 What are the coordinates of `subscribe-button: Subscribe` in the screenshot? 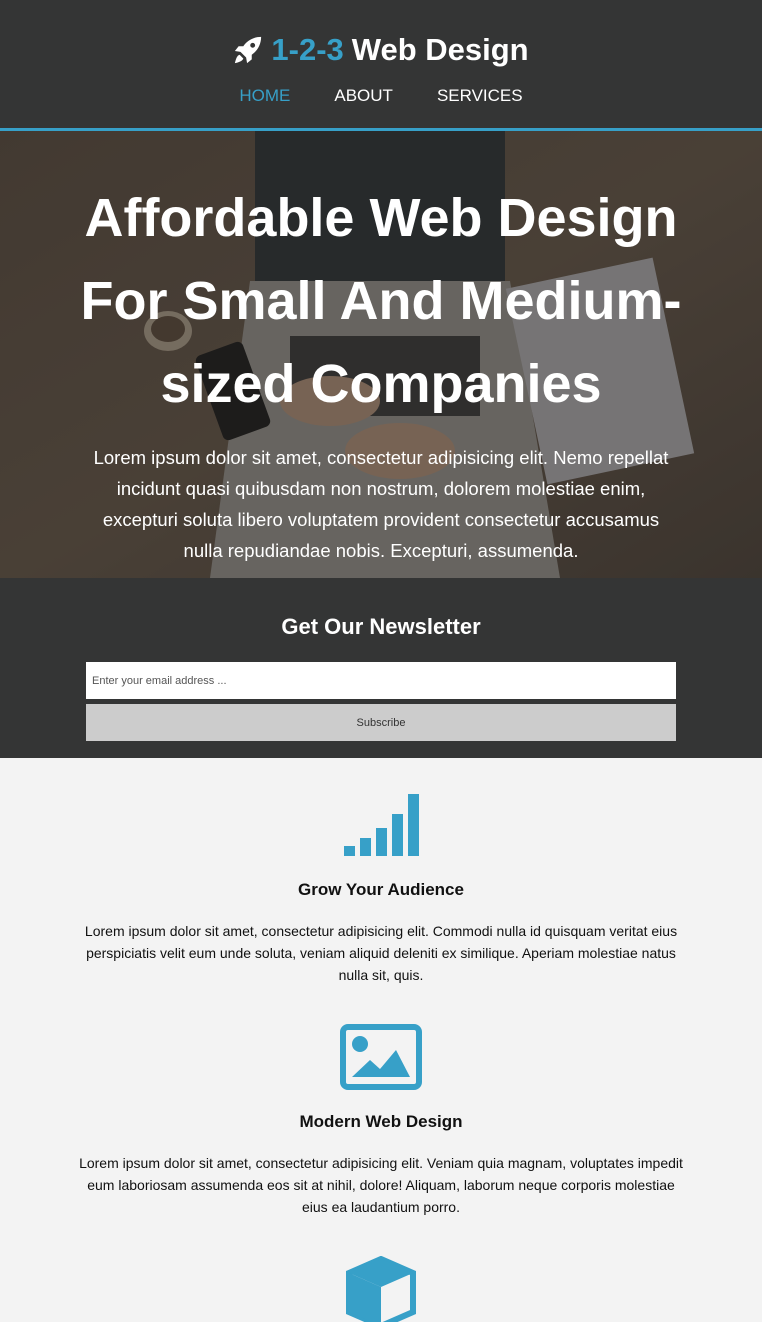 It's located at (381, 722).